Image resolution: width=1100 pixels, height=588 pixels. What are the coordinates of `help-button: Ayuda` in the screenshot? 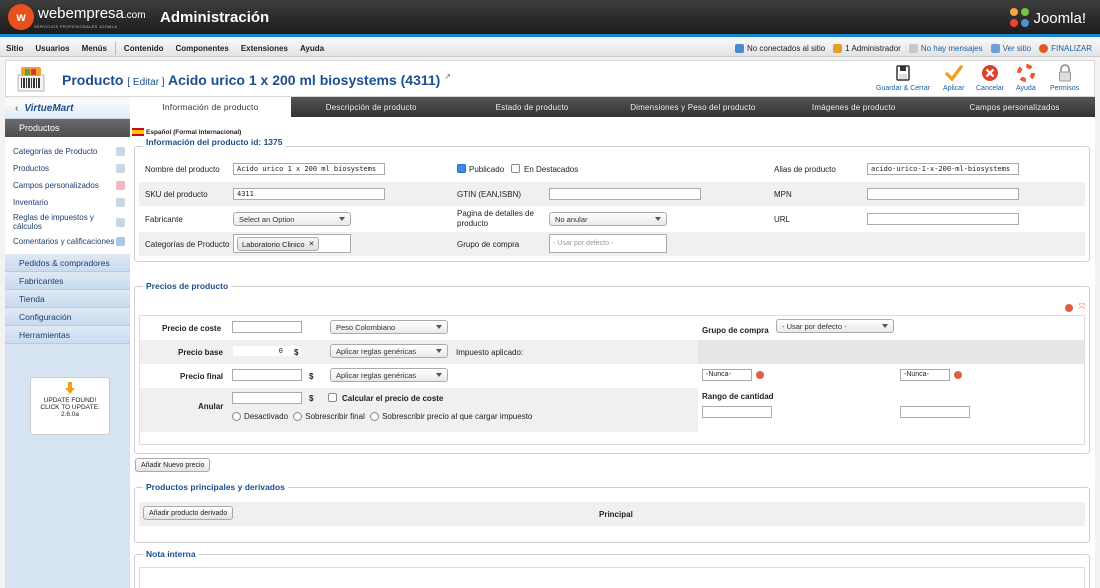 It's located at (1026, 78).